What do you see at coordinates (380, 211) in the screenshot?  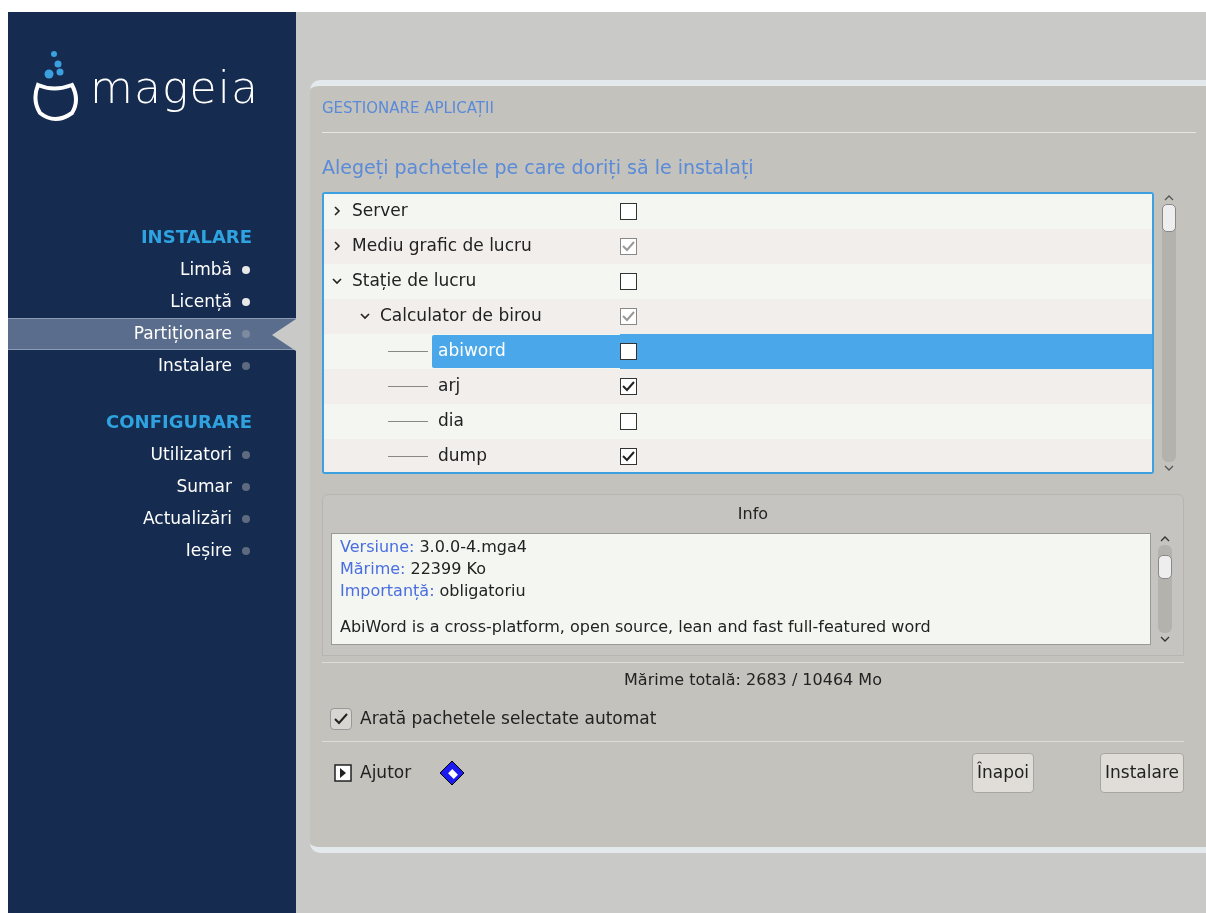 I see `tree-item: Server` at bounding box center [380, 211].